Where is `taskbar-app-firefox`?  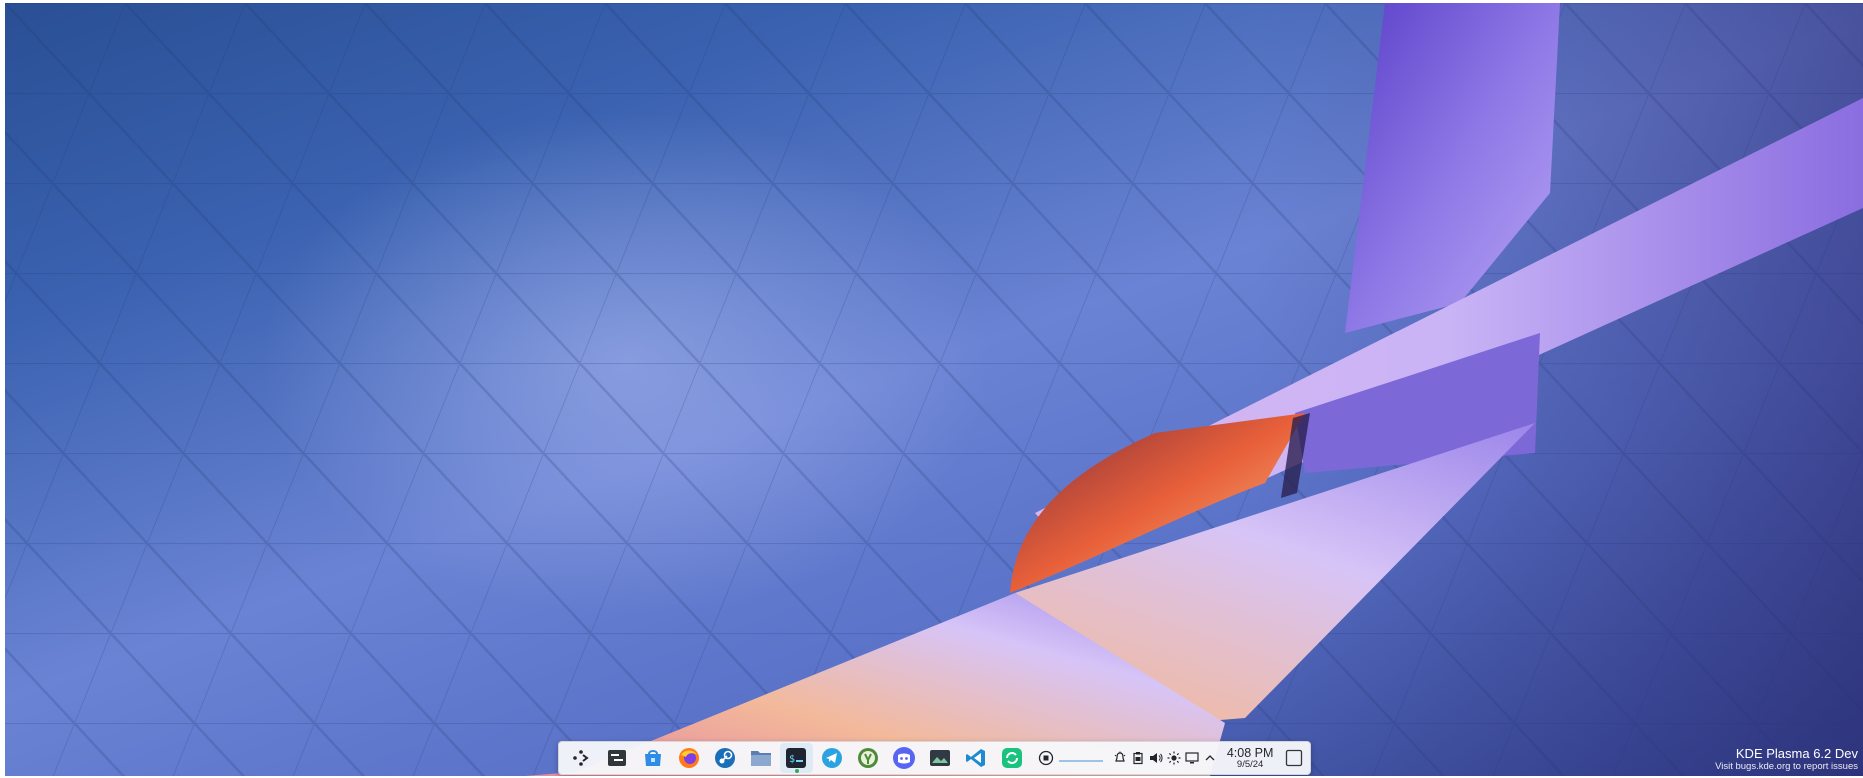
taskbar-app-firefox is located at coordinates (689, 758).